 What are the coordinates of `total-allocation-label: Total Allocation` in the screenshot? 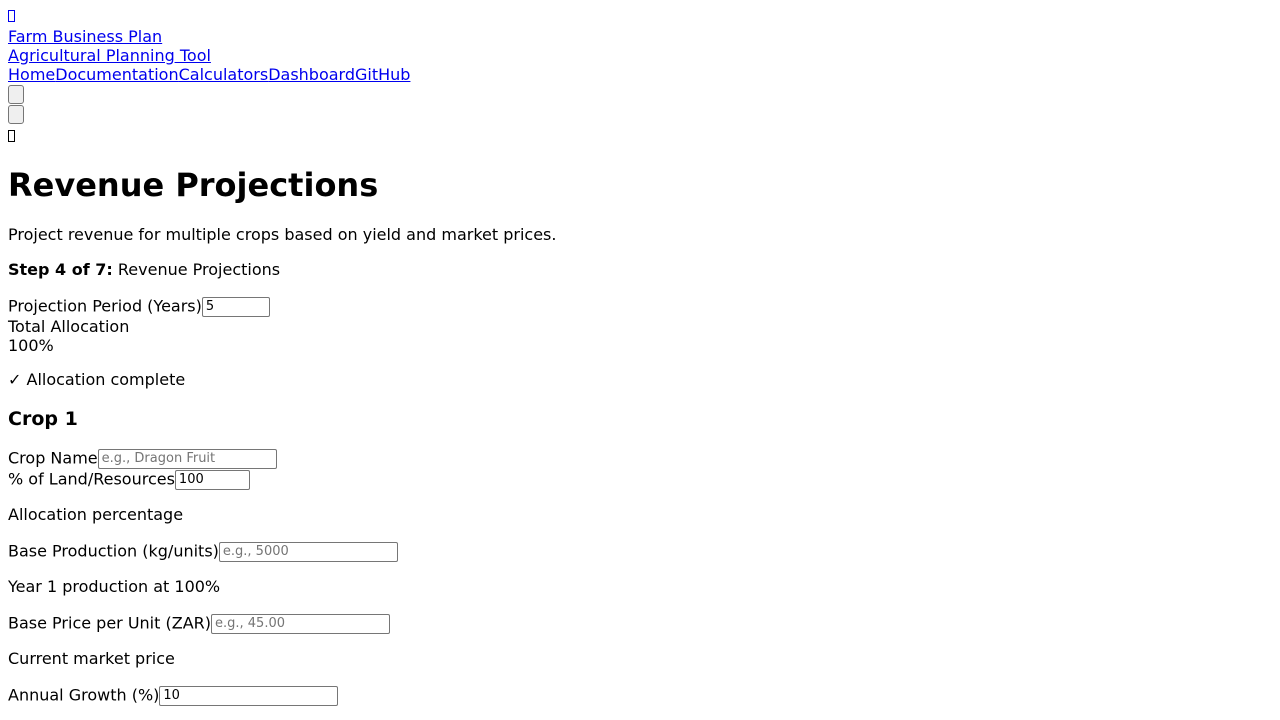 It's located at (69, 326).